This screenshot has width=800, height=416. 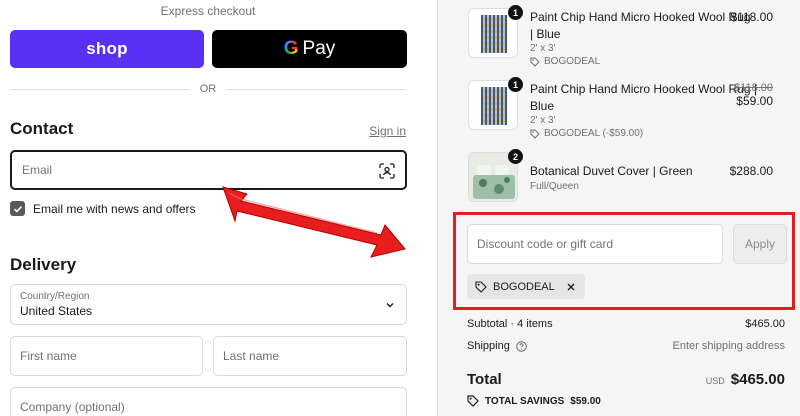 I want to click on shop-pay-button: shop, so click(x=107, y=49).